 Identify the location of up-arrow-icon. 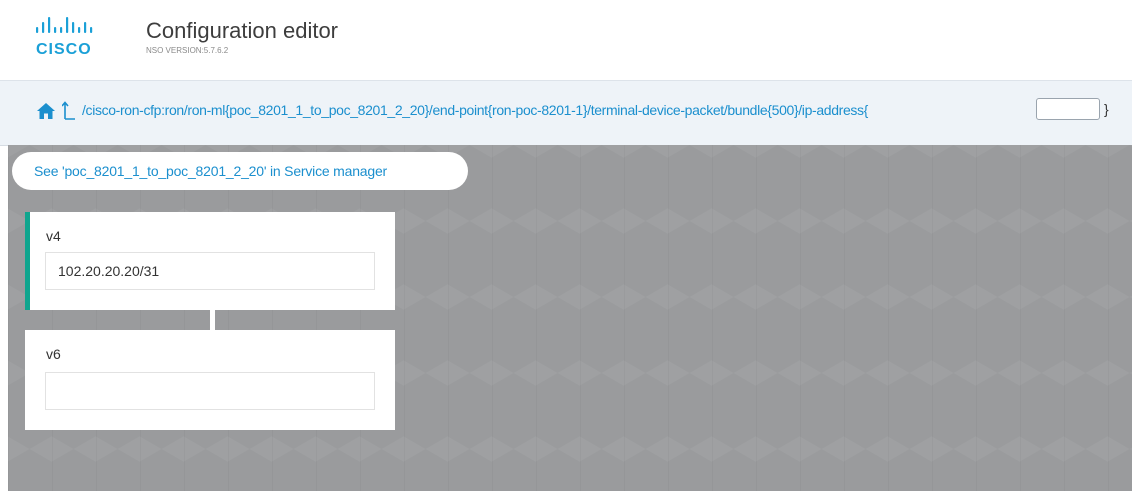
(69, 111).